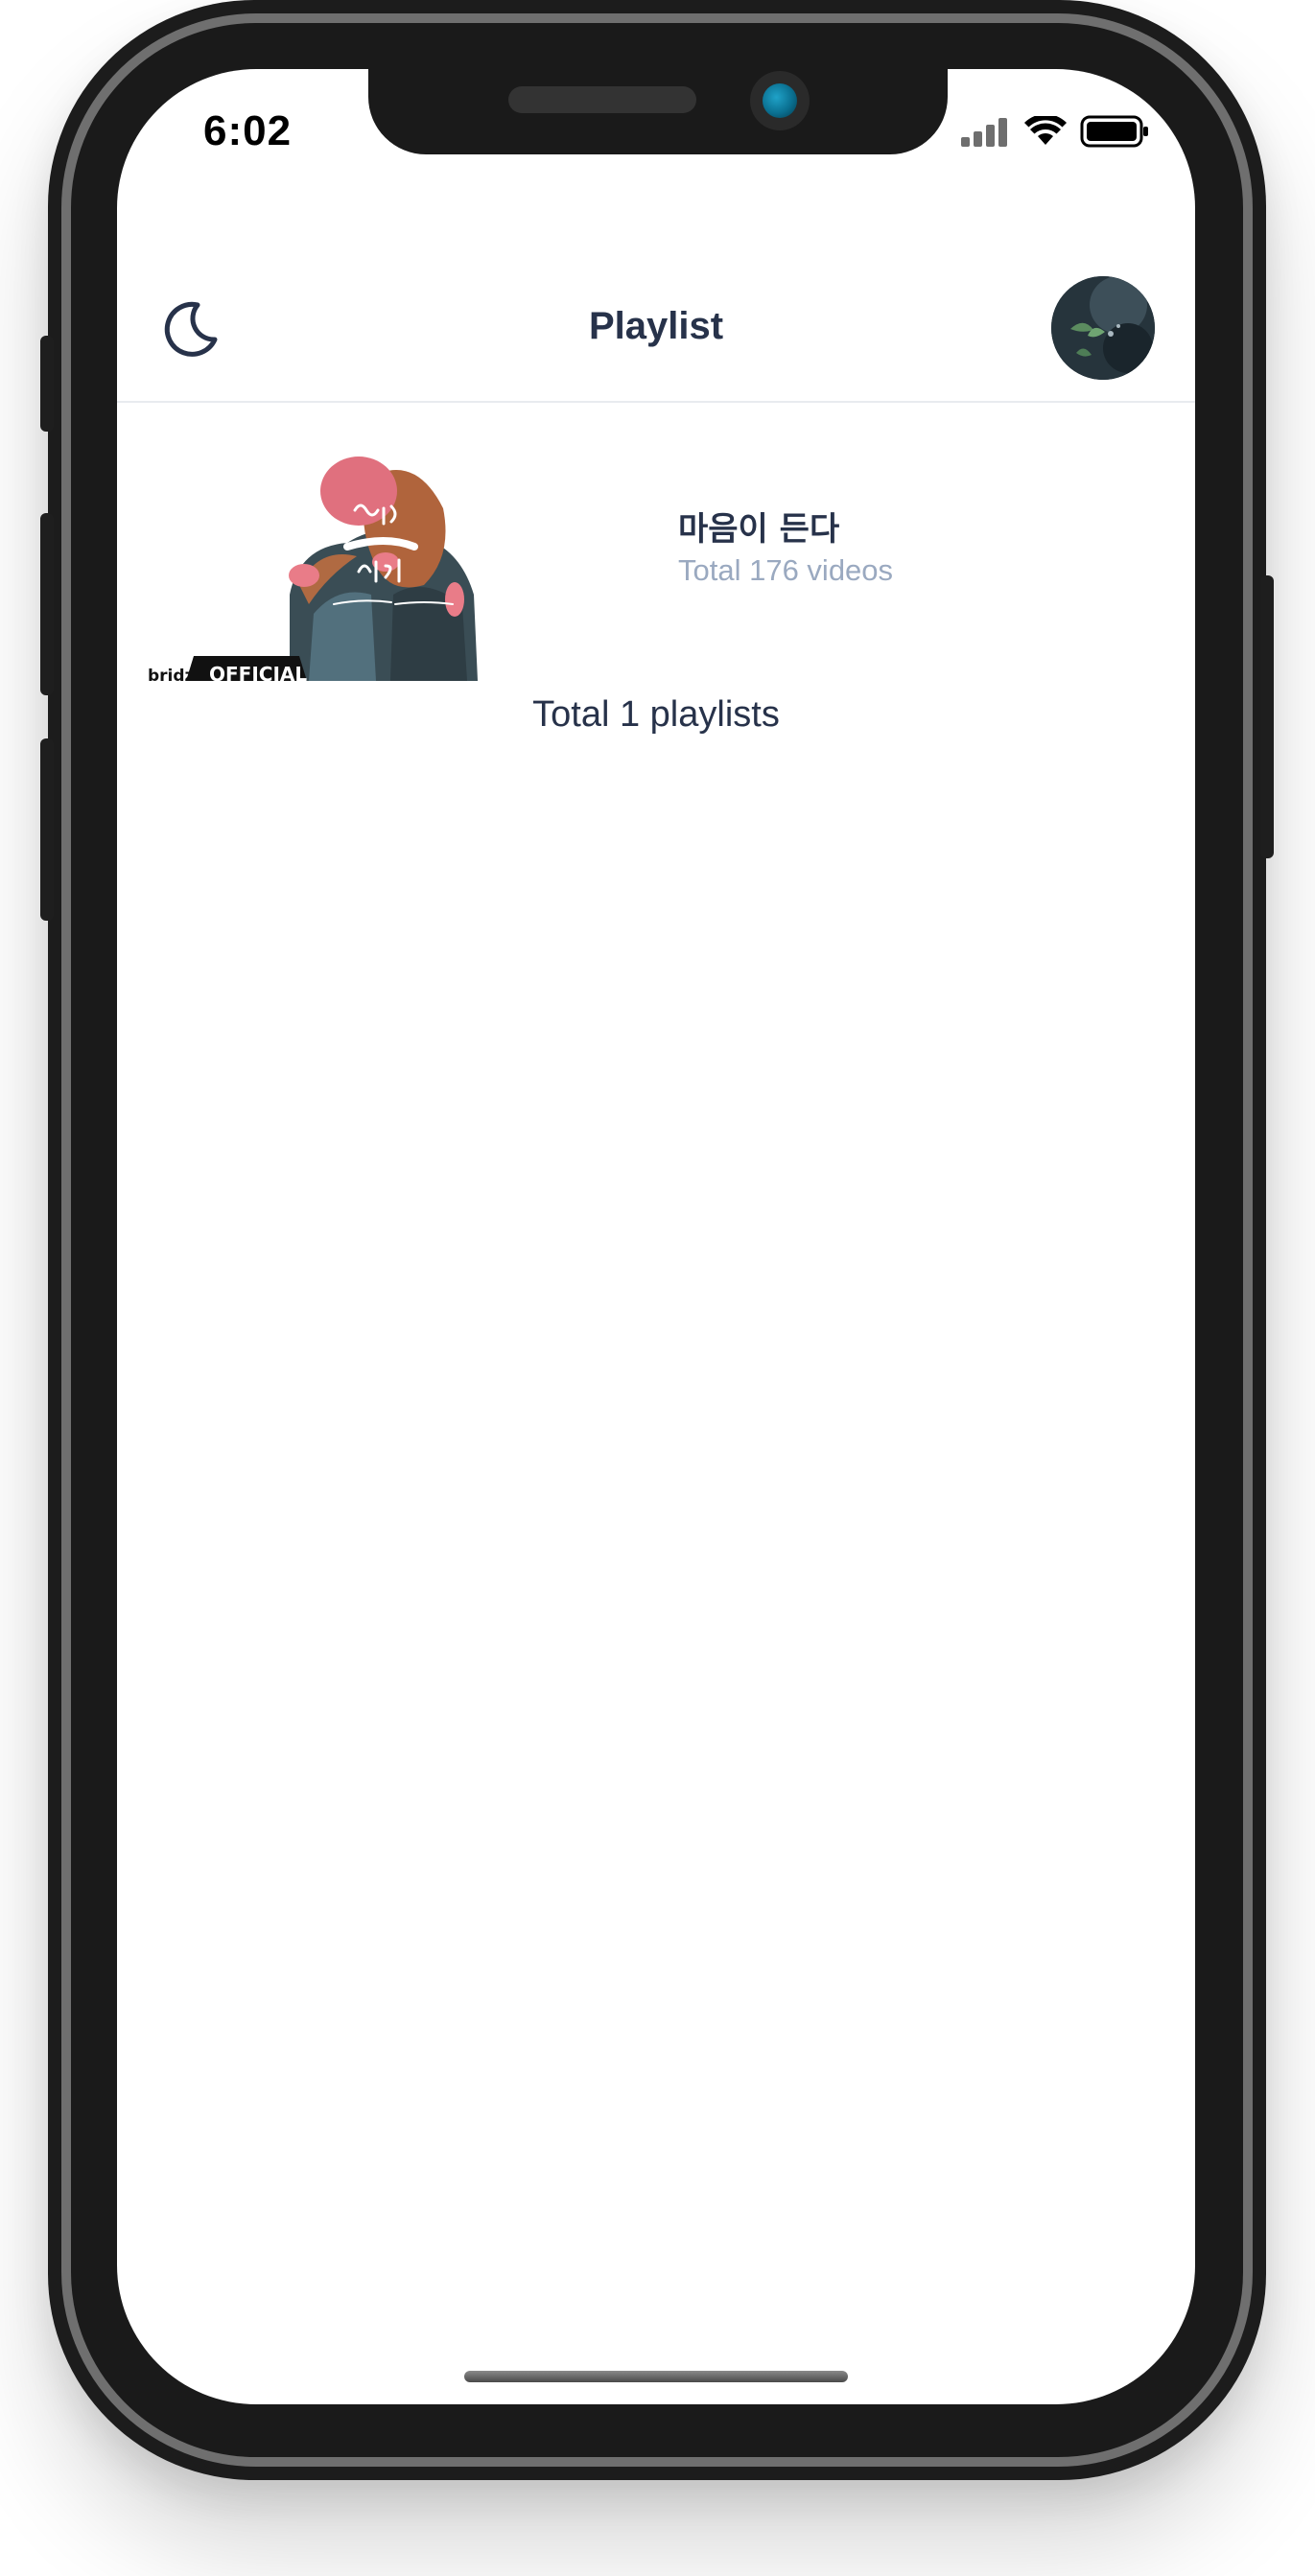 The height and width of the screenshot is (2576, 1315). What do you see at coordinates (47, 384) in the screenshot?
I see `silent-switch` at bounding box center [47, 384].